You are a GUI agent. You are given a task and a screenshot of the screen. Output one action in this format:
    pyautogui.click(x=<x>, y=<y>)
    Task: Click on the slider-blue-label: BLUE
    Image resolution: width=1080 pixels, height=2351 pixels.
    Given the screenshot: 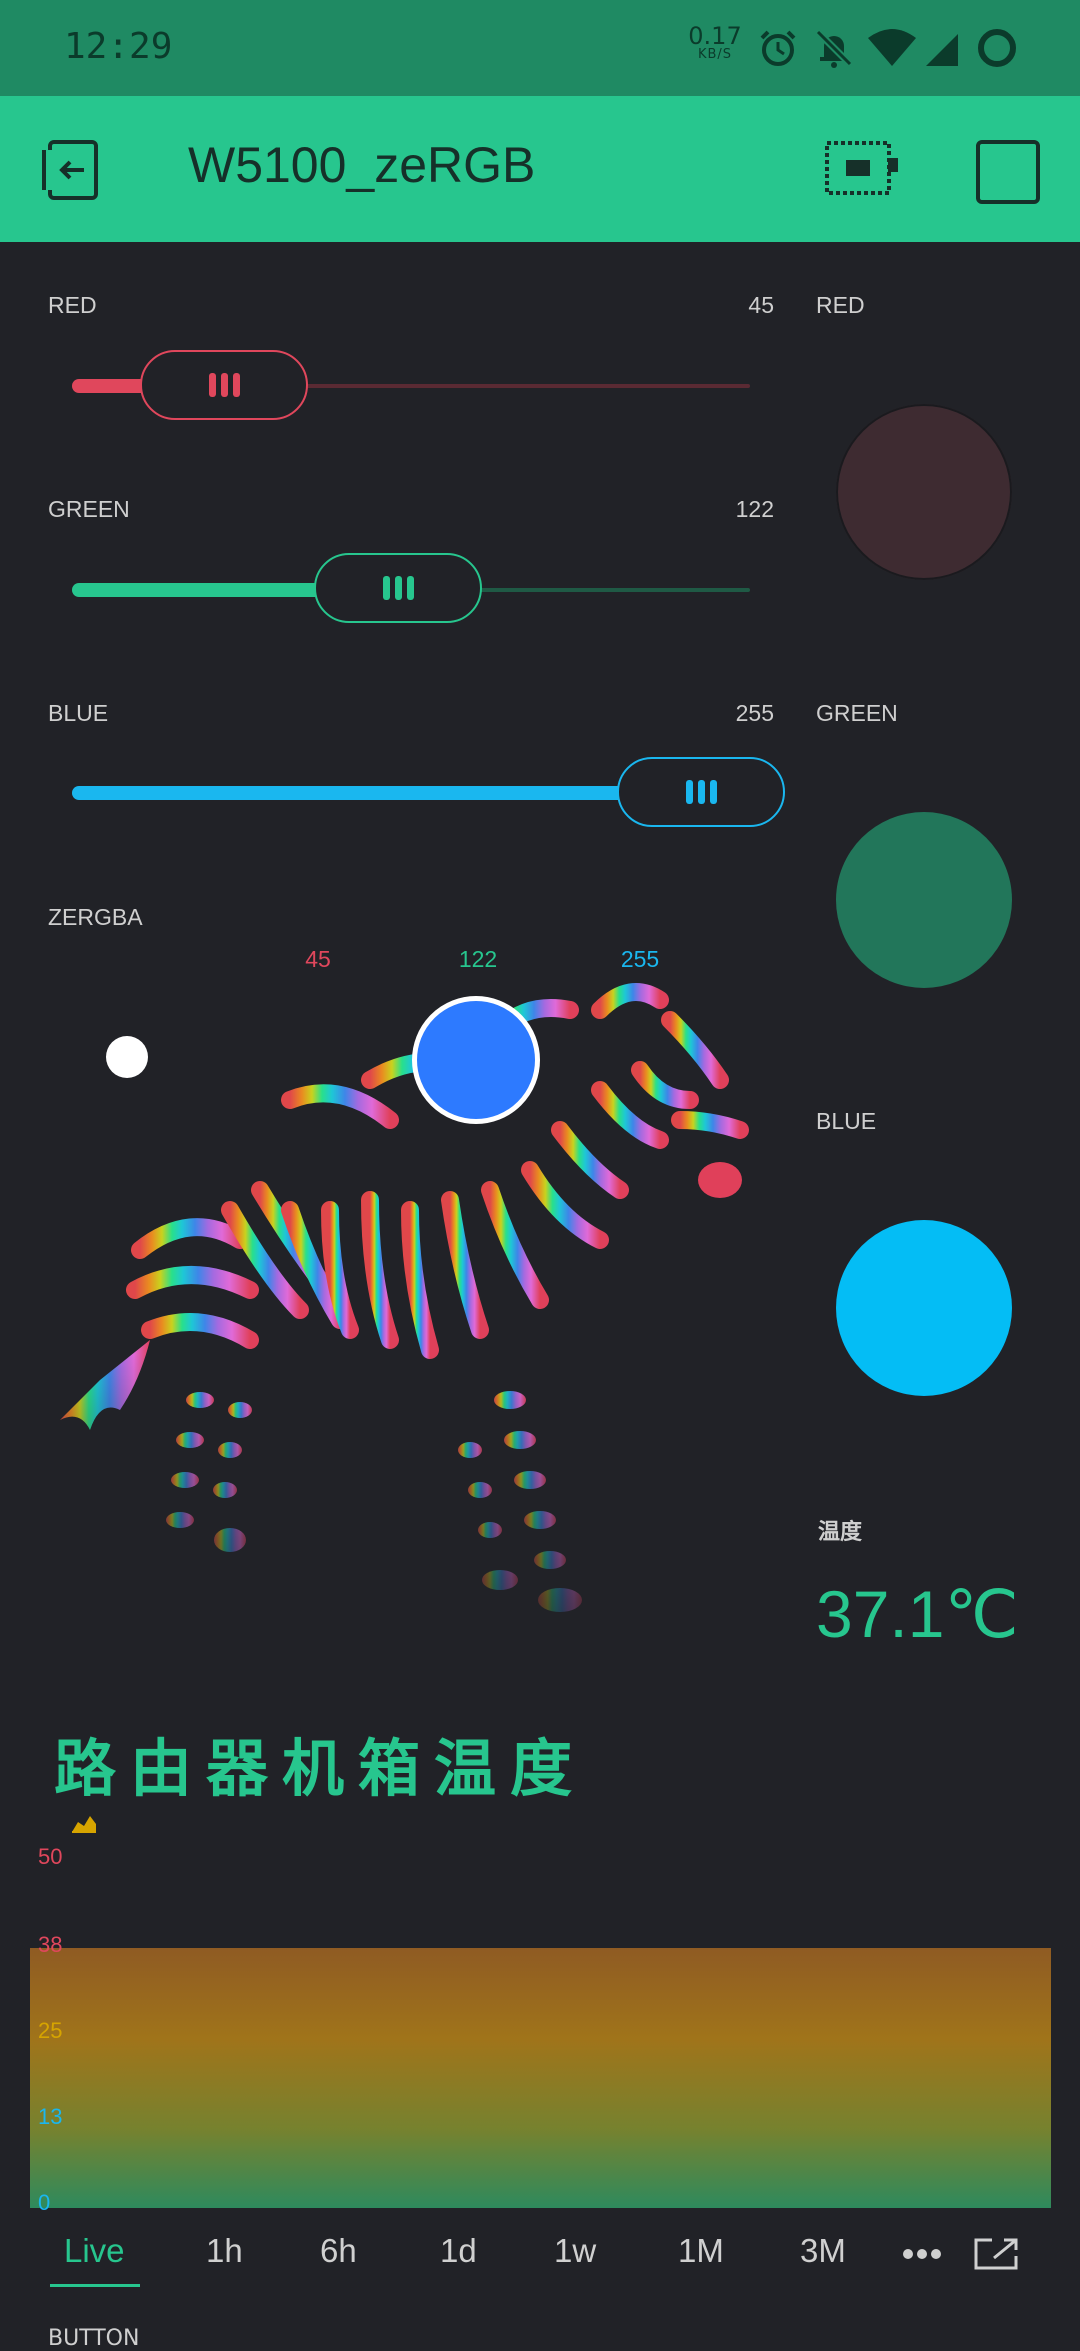 What is the action you would take?
    pyautogui.click(x=78, y=713)
    